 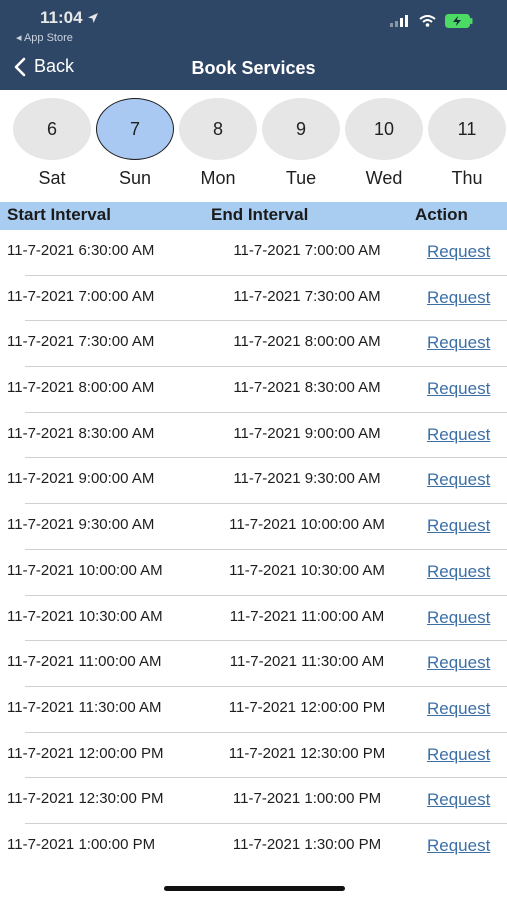 What do you see at coordinates (135, 178) in the screenshot?
I see `day-name: Sun` at bounding box center [135, 178].